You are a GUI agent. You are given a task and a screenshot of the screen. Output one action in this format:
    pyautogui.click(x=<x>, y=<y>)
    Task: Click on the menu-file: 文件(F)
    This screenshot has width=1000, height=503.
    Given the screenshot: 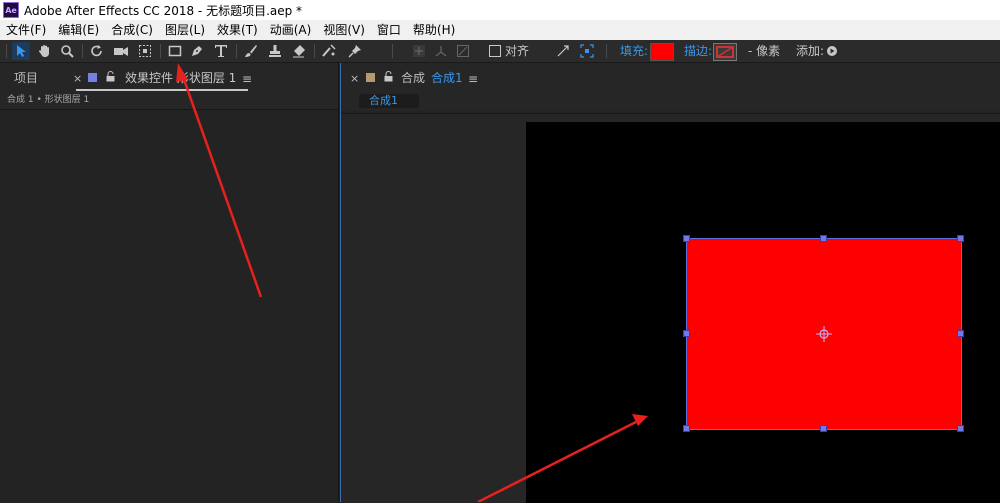 What is the action you would take?
    pyautogui.click(x=26, y=30)
    